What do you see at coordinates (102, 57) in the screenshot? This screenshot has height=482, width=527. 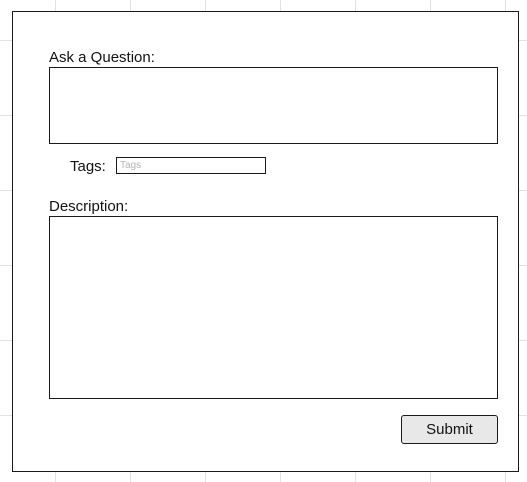 I see `question-label: Ask a Question:` at bounding box center [102, 57].